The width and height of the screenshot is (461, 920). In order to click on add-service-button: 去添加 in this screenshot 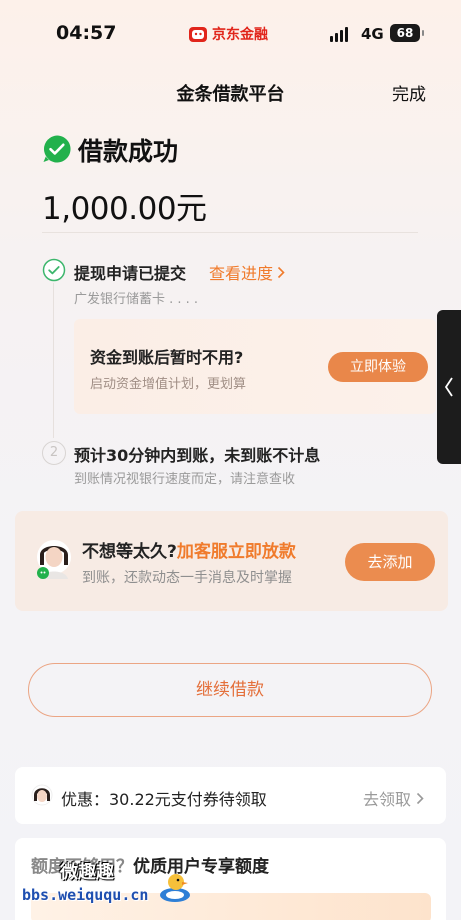, I will do `click(390, 562)`.